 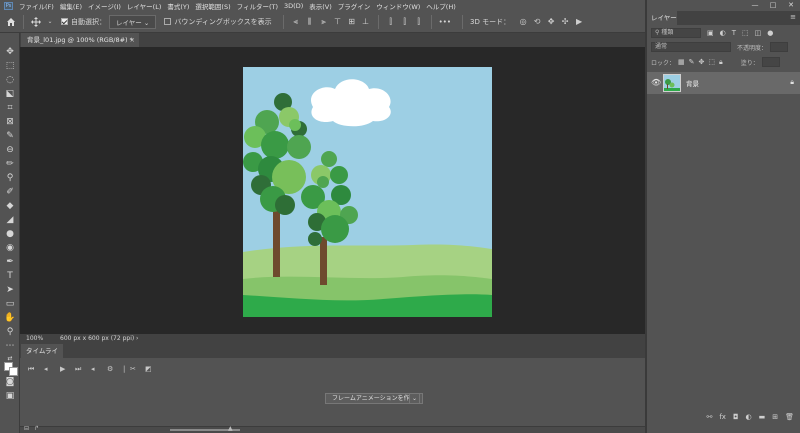 What do you see at coordinates (745, 33) in the screenshot?
I see `filter-shape-icon: ⬚` at bounding box center [745, 33].